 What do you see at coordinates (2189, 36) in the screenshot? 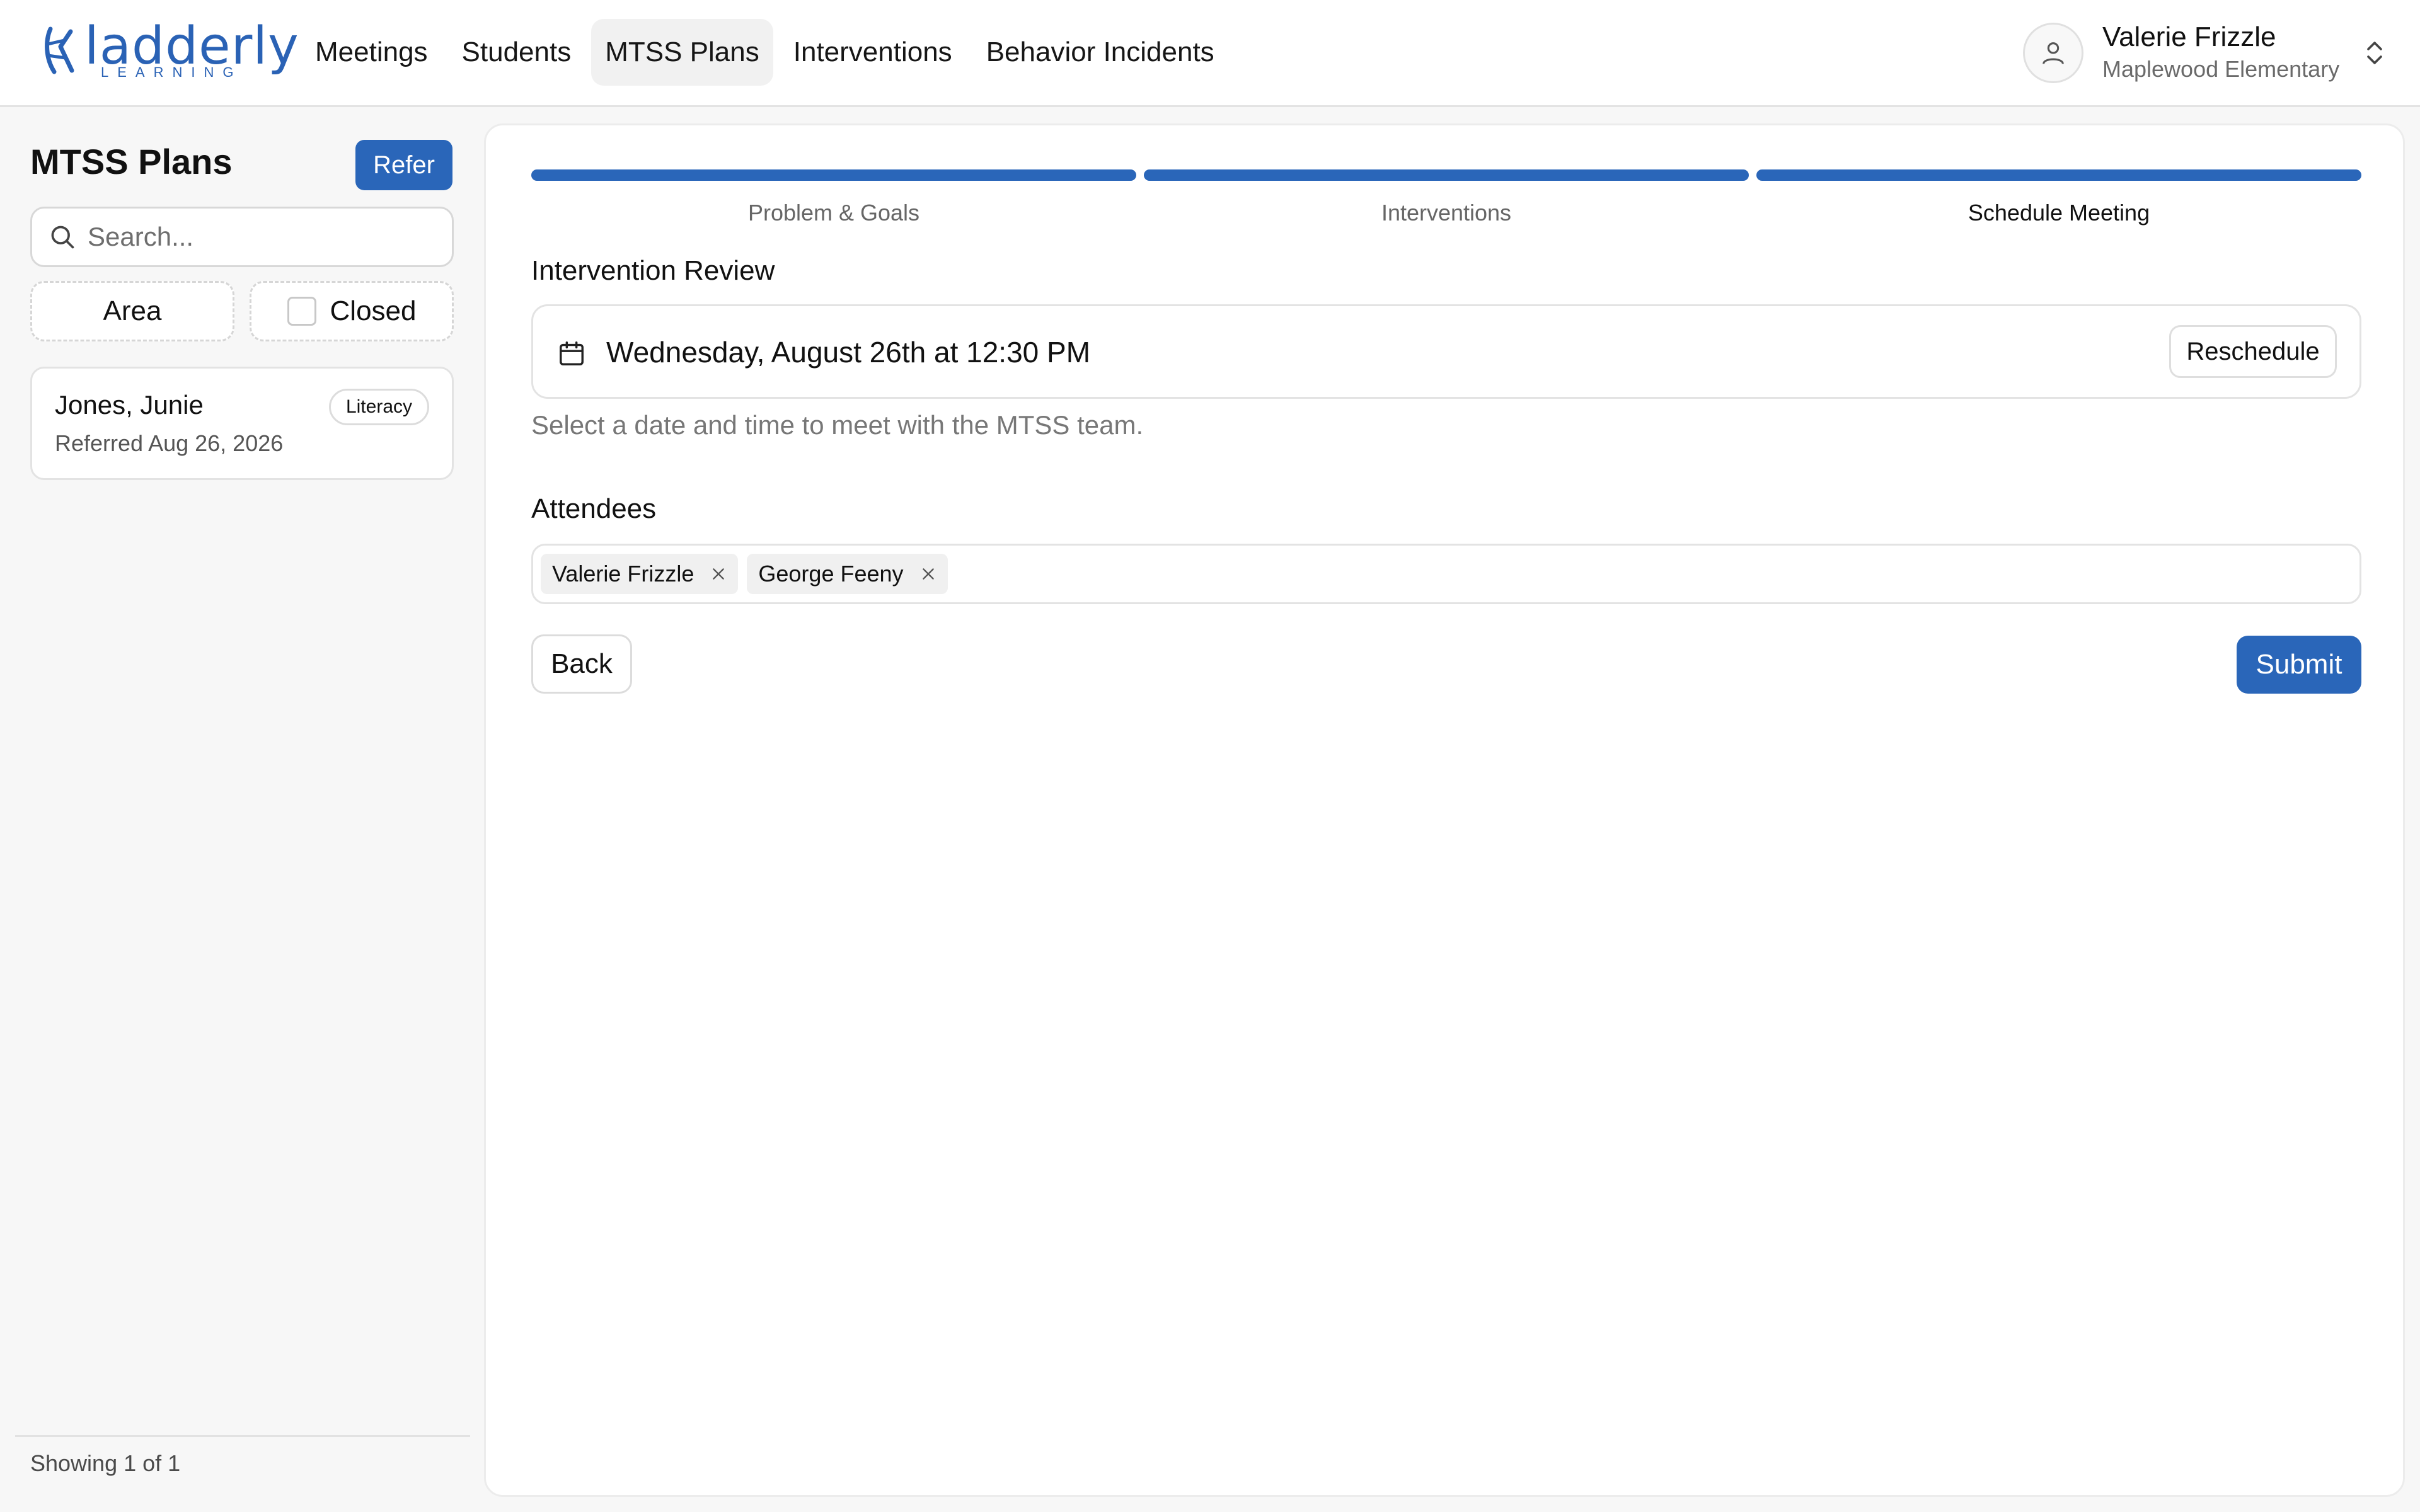
I see `user-name: Valerie Frizzle` at bounding box center [2189, 36].